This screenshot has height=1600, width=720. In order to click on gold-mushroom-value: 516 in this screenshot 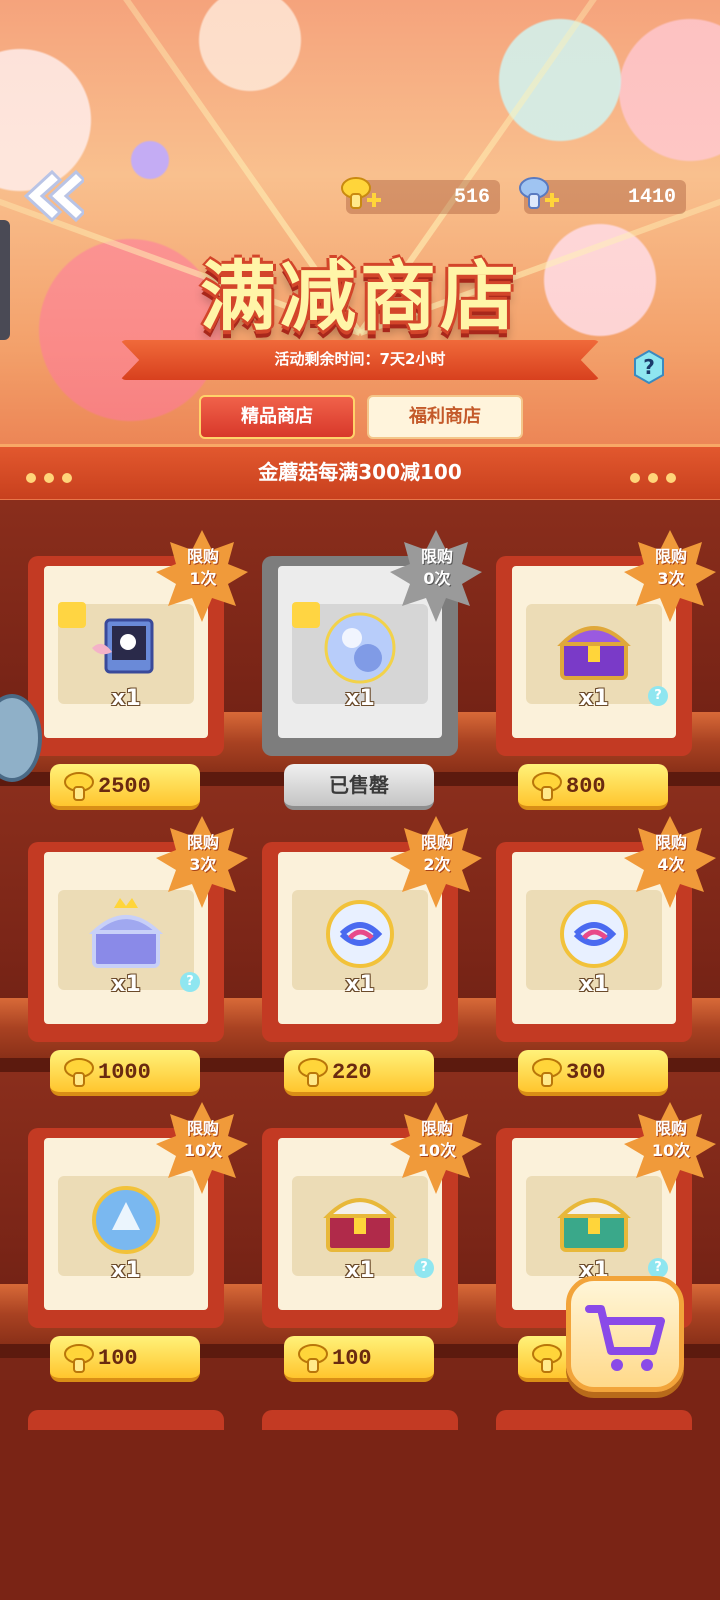, I will do `click(471, 197)`.